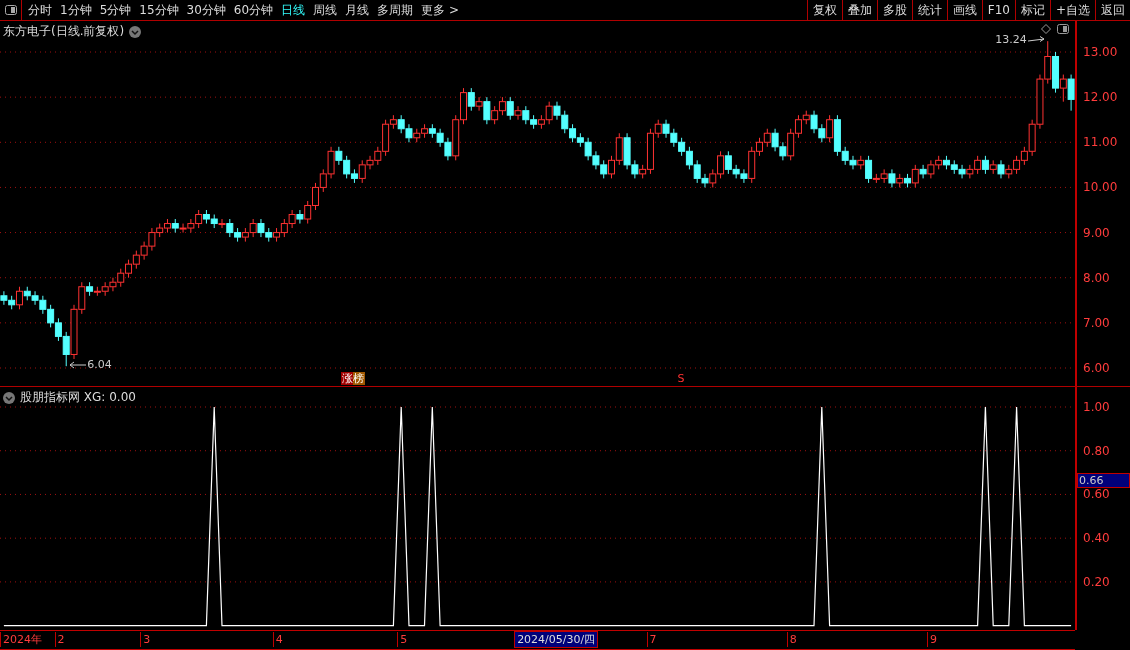  I want to click on axis-label: 0.80, so click(1096, 450).